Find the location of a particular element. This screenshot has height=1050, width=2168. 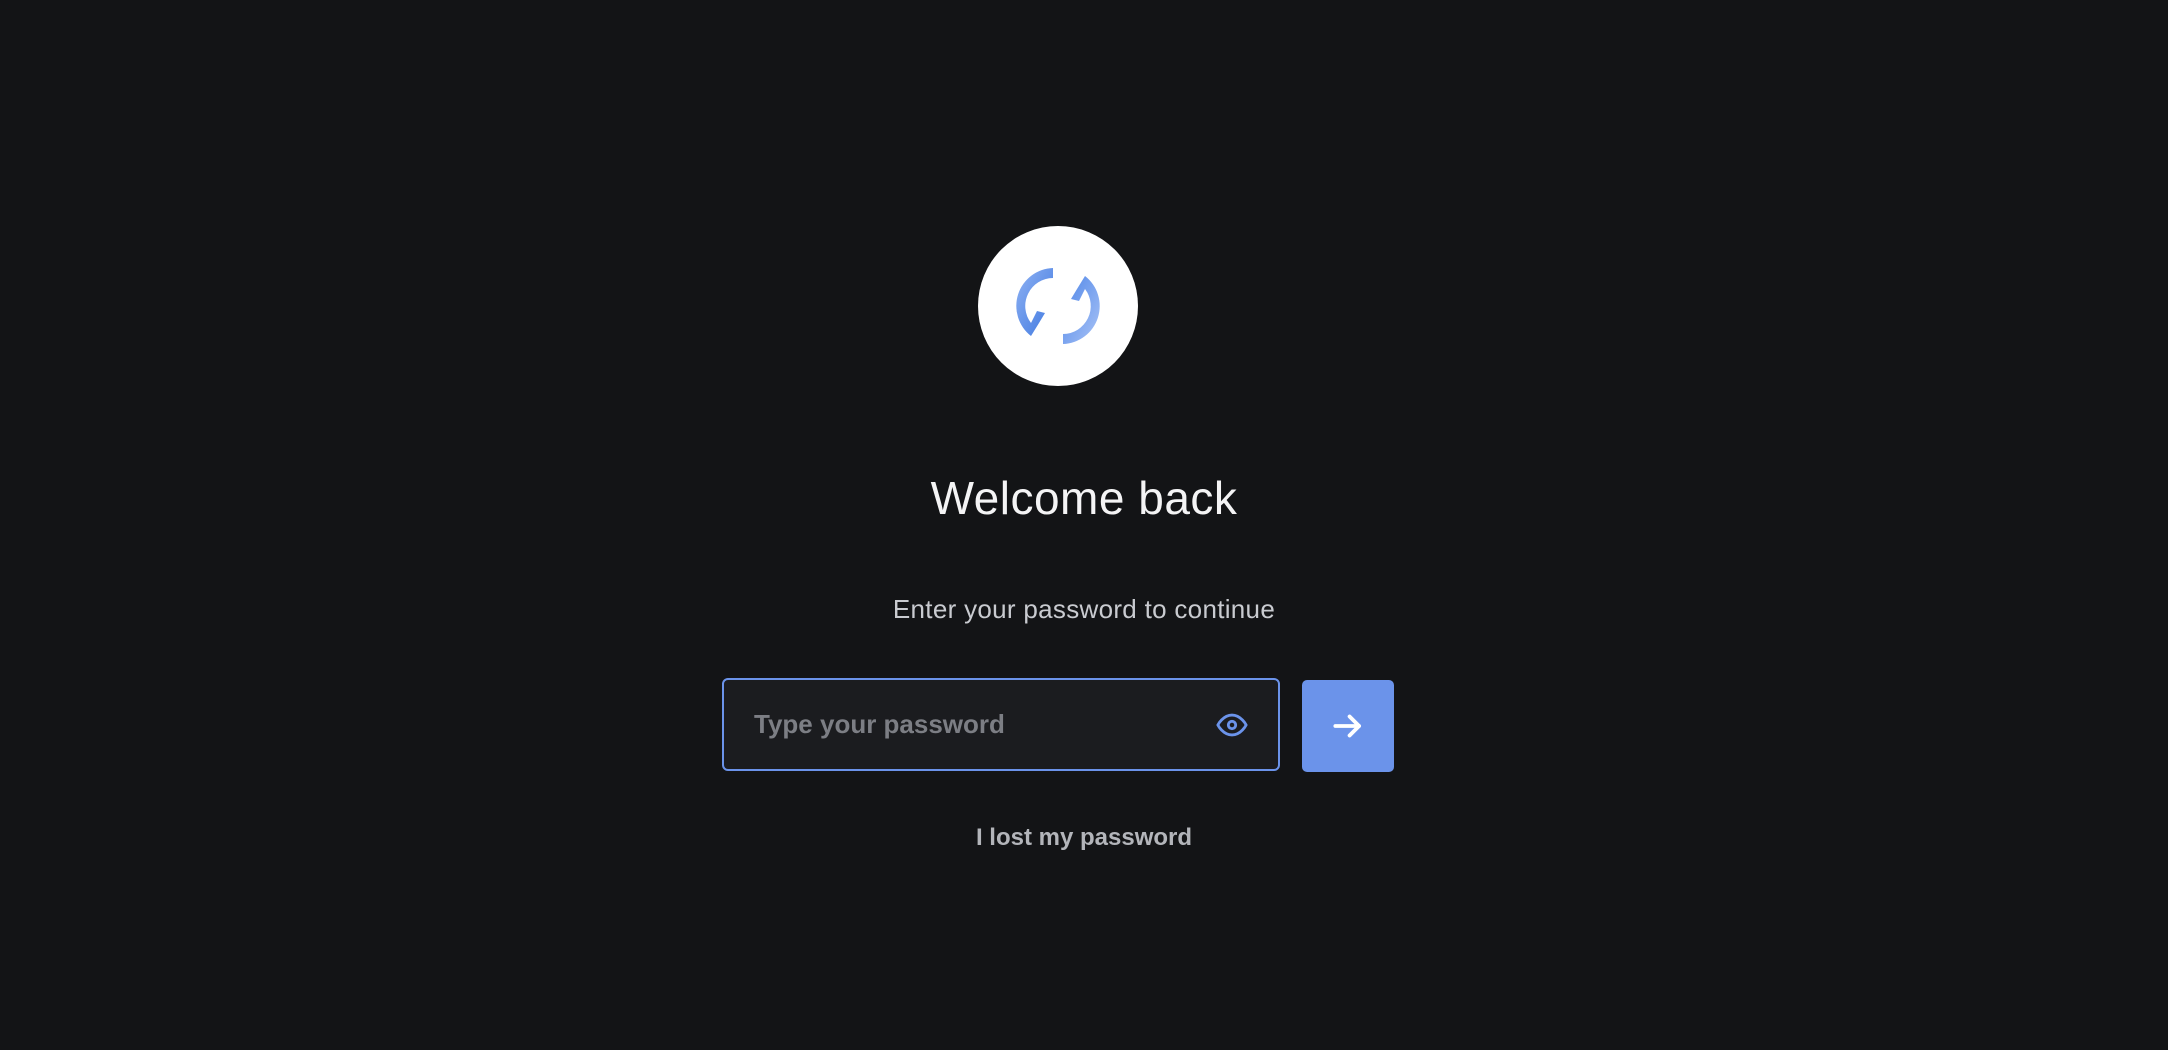

lost-password-link-container: I lost my password is located at coordinates (1084, 838).